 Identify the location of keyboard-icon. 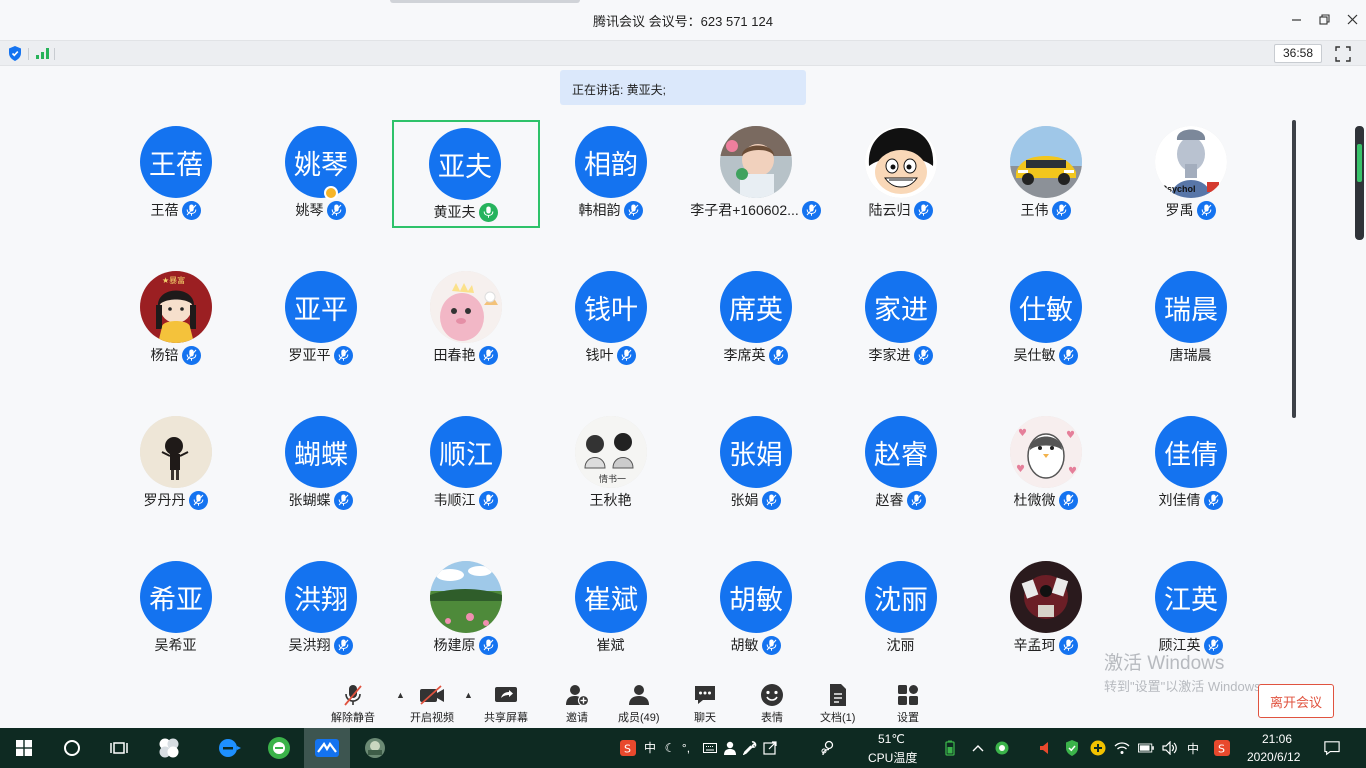
(710, 748).